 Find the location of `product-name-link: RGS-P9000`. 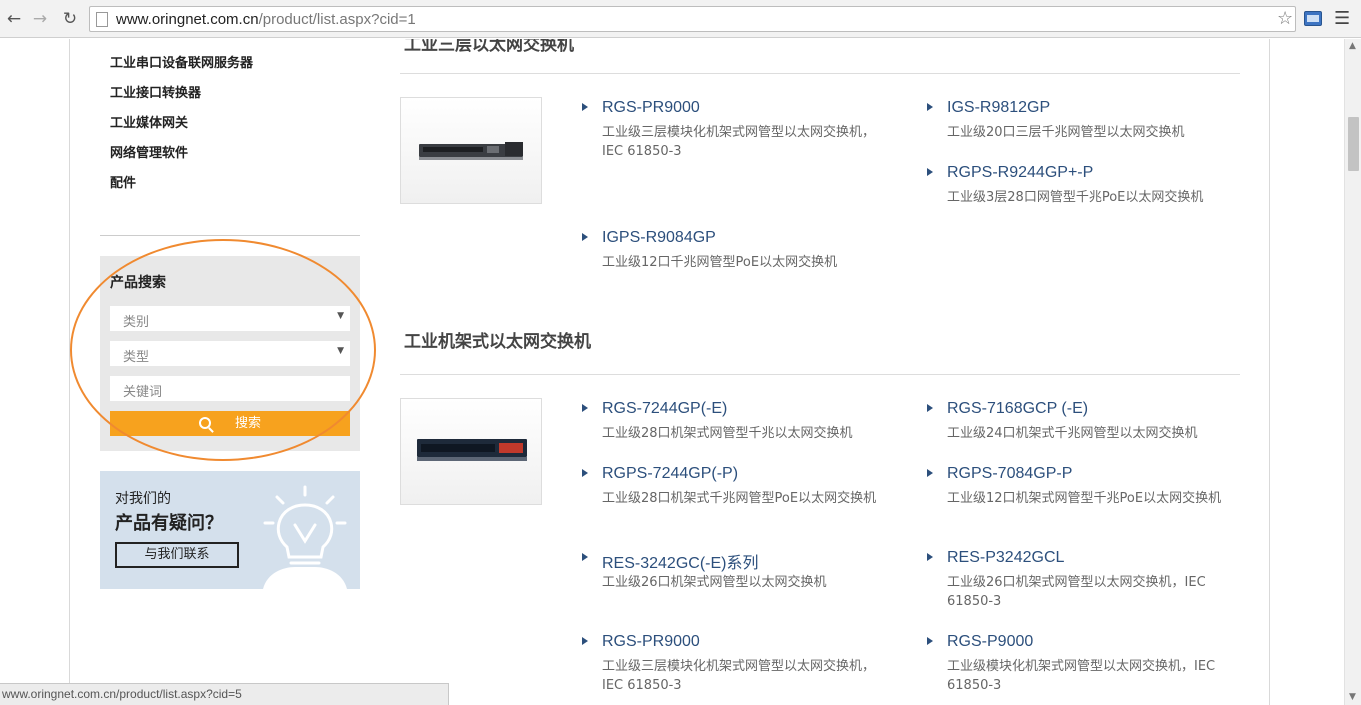

product-name-link: RGS-P9000 is located at coordinates (990, 642).